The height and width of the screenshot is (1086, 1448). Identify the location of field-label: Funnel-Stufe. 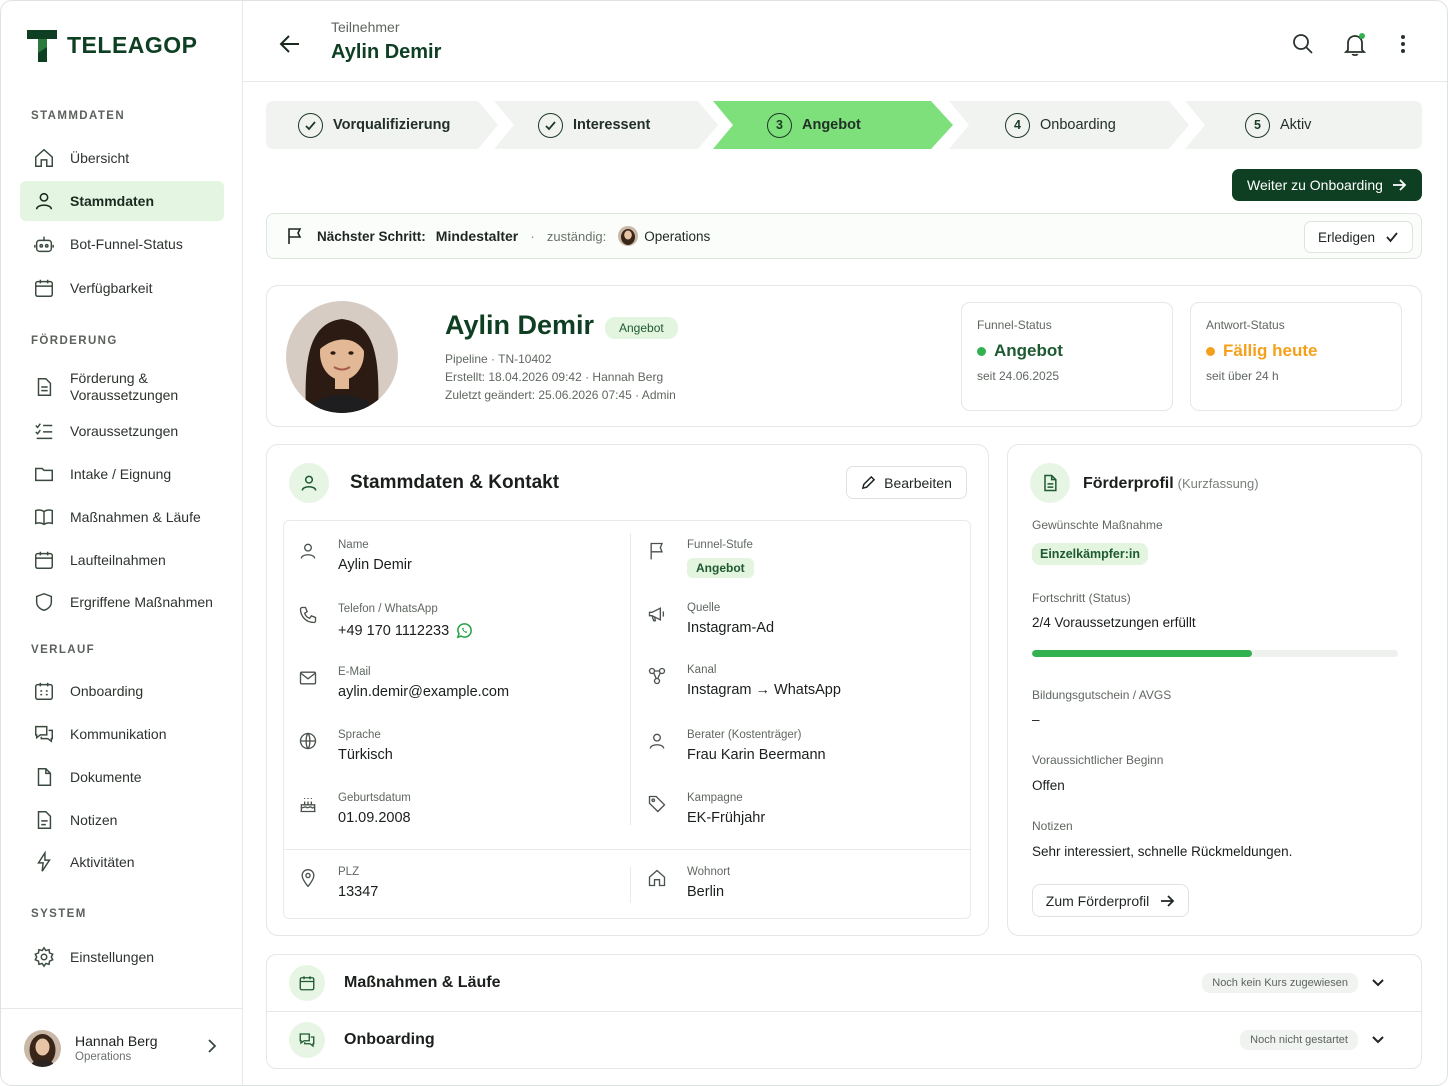
(720, 545).